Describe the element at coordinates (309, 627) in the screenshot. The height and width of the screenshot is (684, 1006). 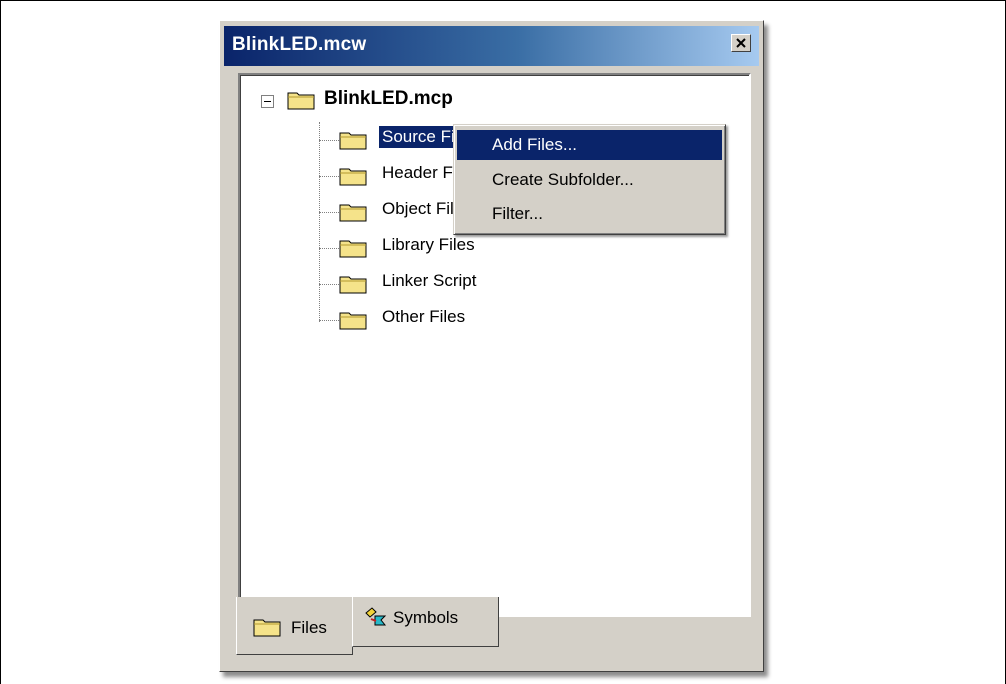
I see `tab-files-label: Files` at that location.